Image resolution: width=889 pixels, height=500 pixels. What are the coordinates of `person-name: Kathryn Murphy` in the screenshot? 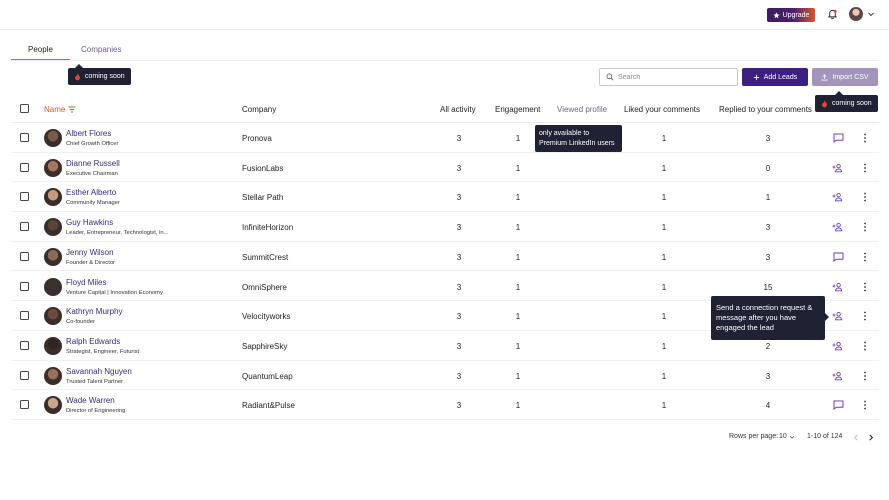 It's located at (94, 311).